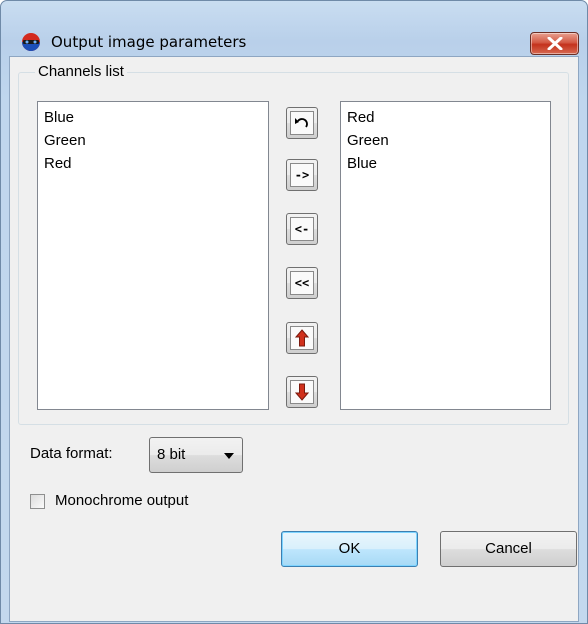 The width and height of the screenshot is (588, 624). Describe the element at coordinates (349, 549) in the screenshot. I see `ok-button: OK` at that location.